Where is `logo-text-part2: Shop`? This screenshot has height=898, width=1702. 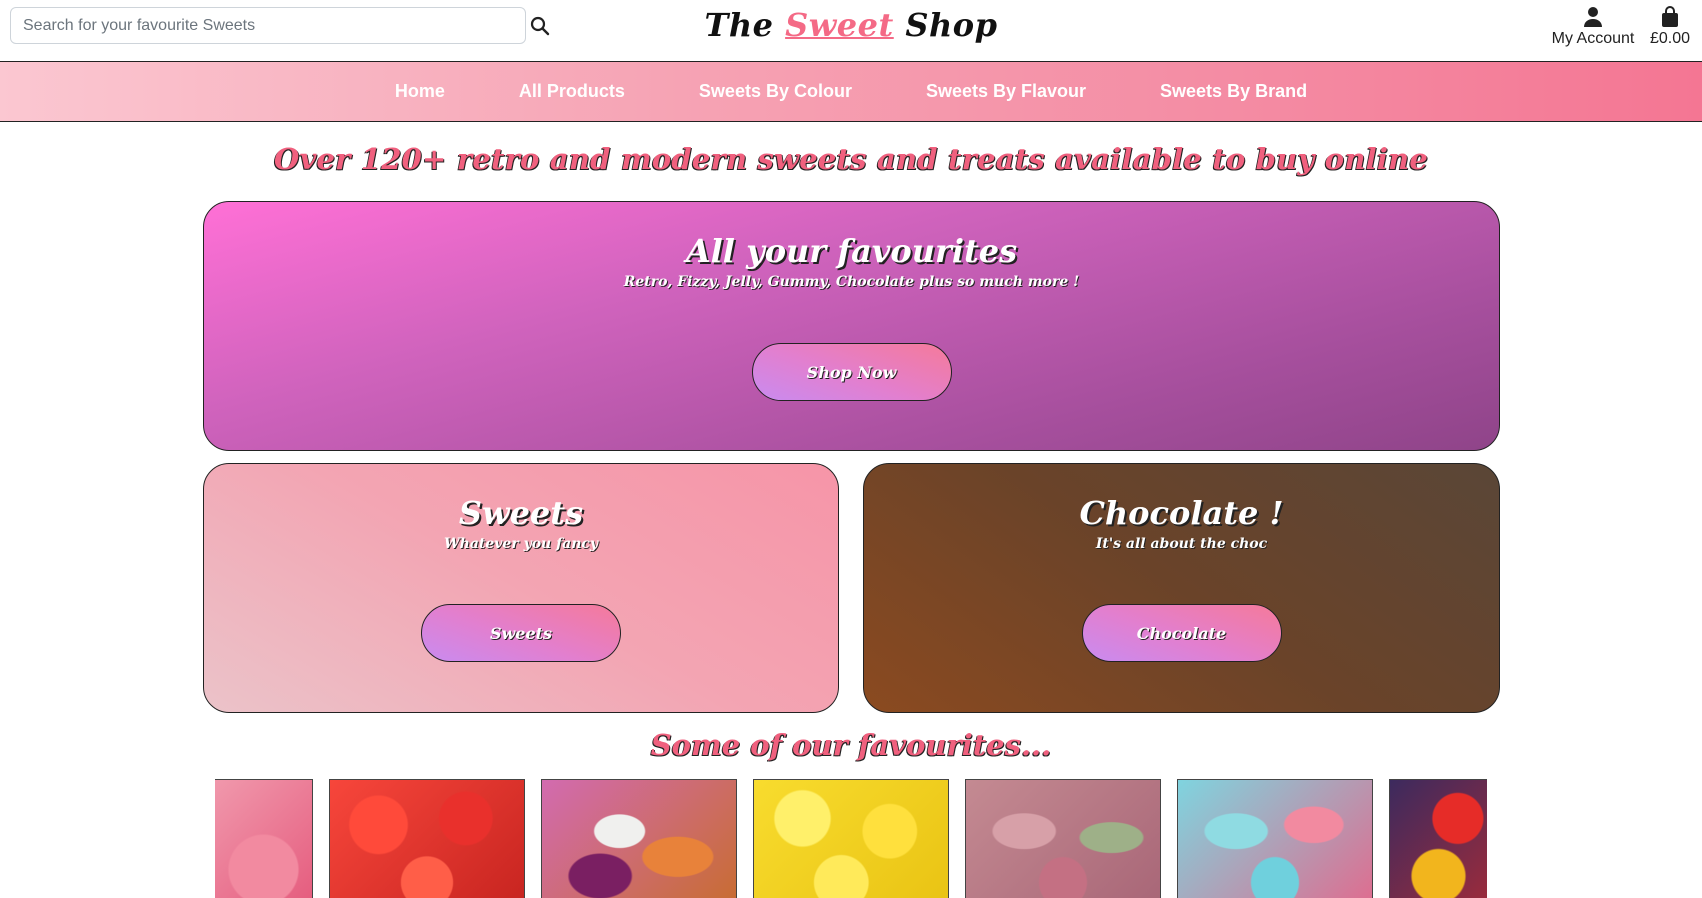
logo-text-part2: Shop is located at coordinates (945, 25).